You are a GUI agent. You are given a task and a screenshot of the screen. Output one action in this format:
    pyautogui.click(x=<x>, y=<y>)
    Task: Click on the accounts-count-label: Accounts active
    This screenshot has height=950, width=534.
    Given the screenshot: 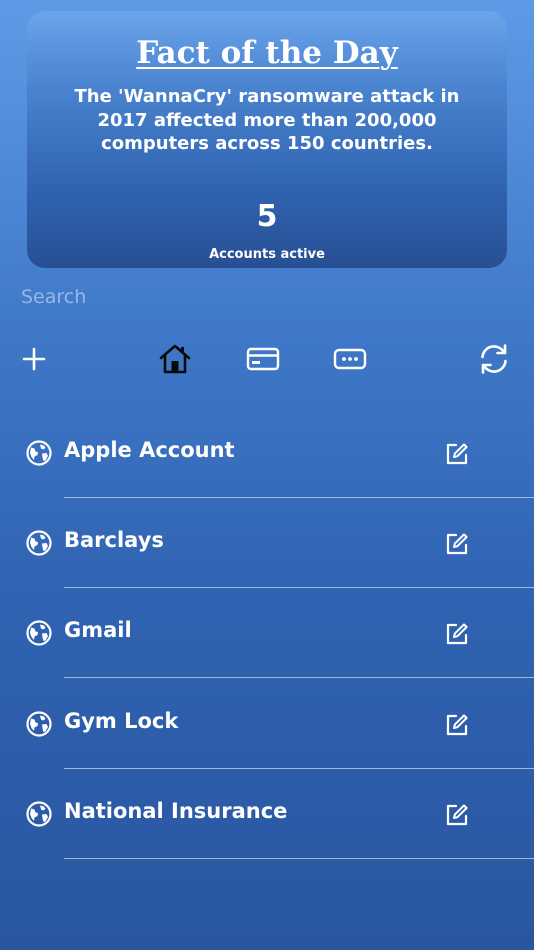 What is the action you would take?
    pyautogui.click(x=267, y=254)
    